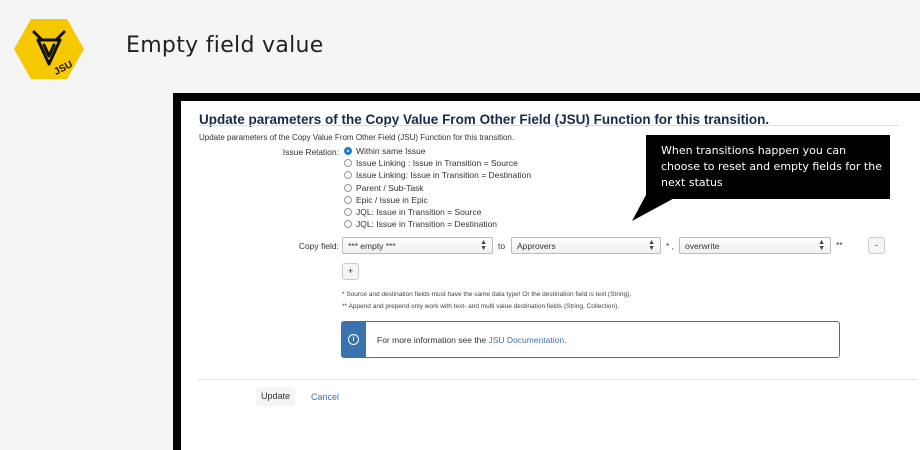 Image resolution: width=920 pixels, height=450 pixels. What do you see at coordinates (549, 125) in the screenshot?
I see `title-divider` at bounding box center [549, 125].